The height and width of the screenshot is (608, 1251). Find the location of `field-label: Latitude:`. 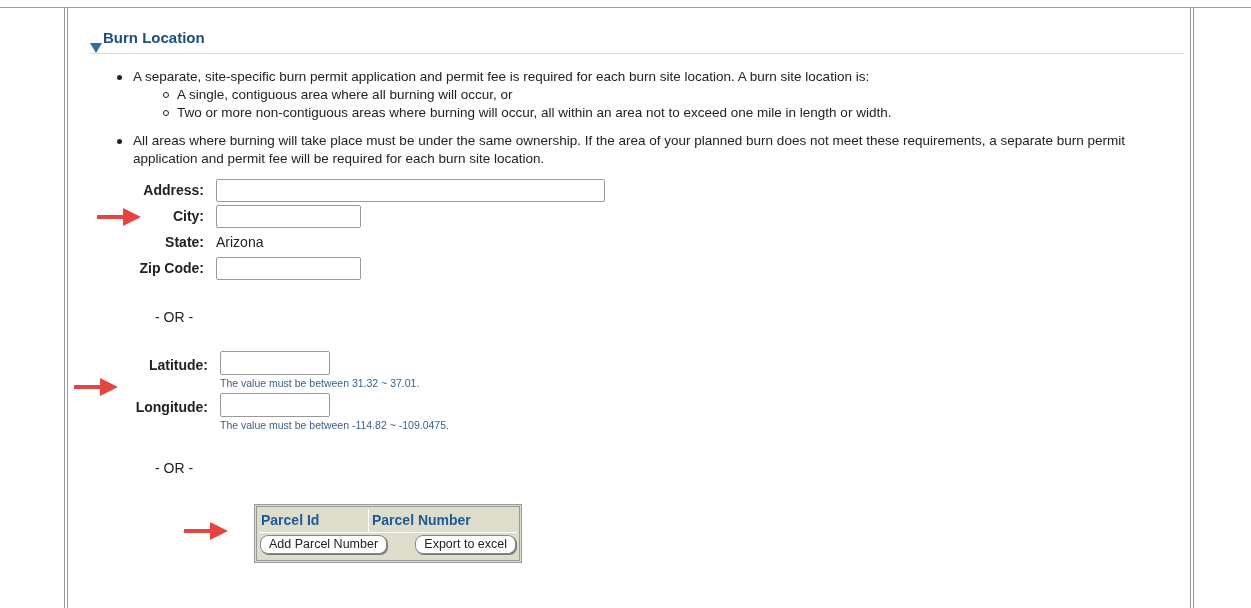

field-label: Latitude: is located at coordinates (178, 364).